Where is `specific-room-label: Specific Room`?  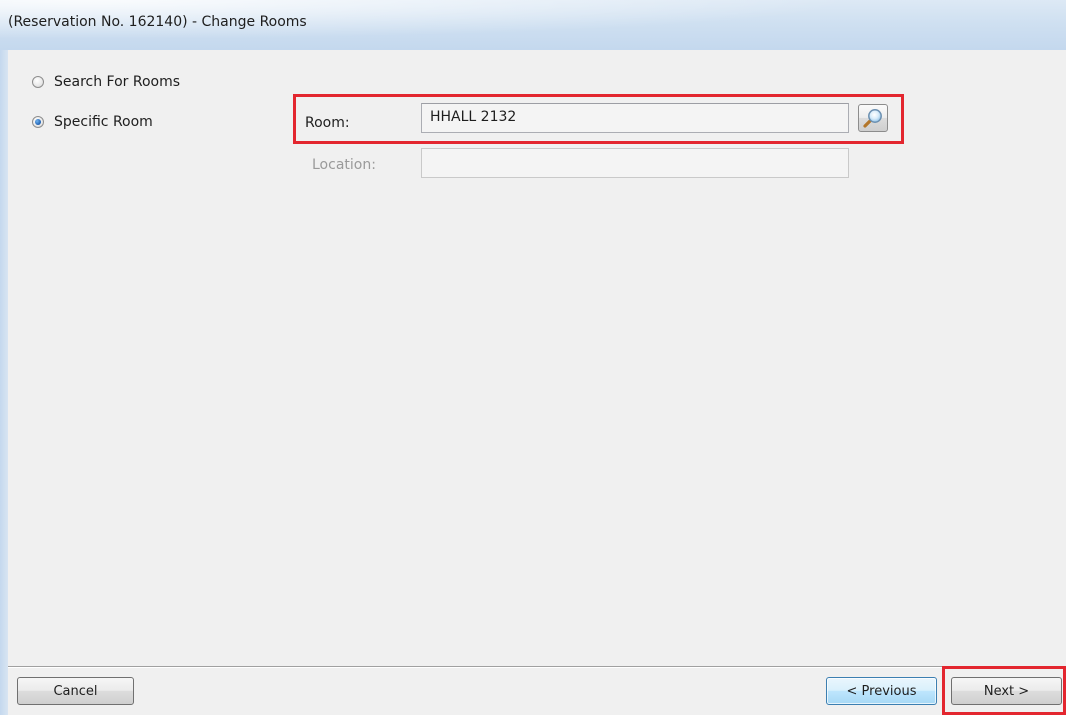
specific-room-label: Specific Room is located at coordinates (103, 122).